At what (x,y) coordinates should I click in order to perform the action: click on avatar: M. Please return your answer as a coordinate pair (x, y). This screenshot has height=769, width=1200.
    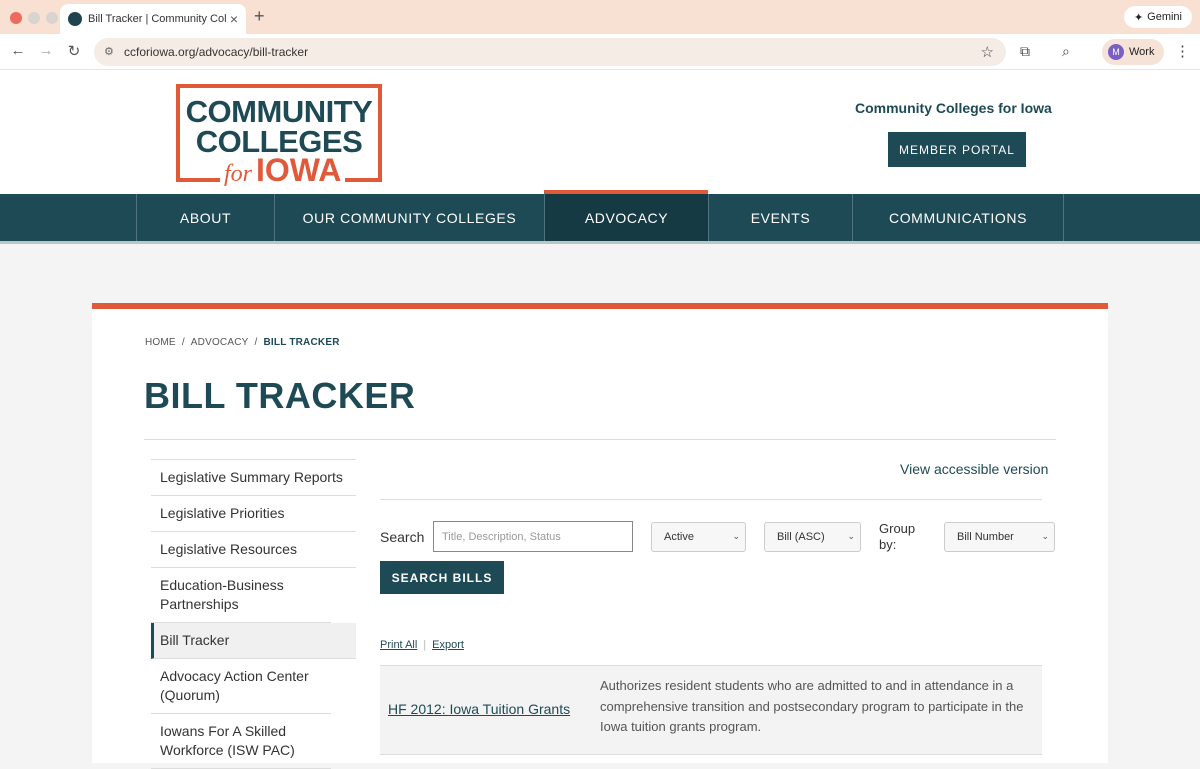
    Looking at the image, I should click on (1116, 52).